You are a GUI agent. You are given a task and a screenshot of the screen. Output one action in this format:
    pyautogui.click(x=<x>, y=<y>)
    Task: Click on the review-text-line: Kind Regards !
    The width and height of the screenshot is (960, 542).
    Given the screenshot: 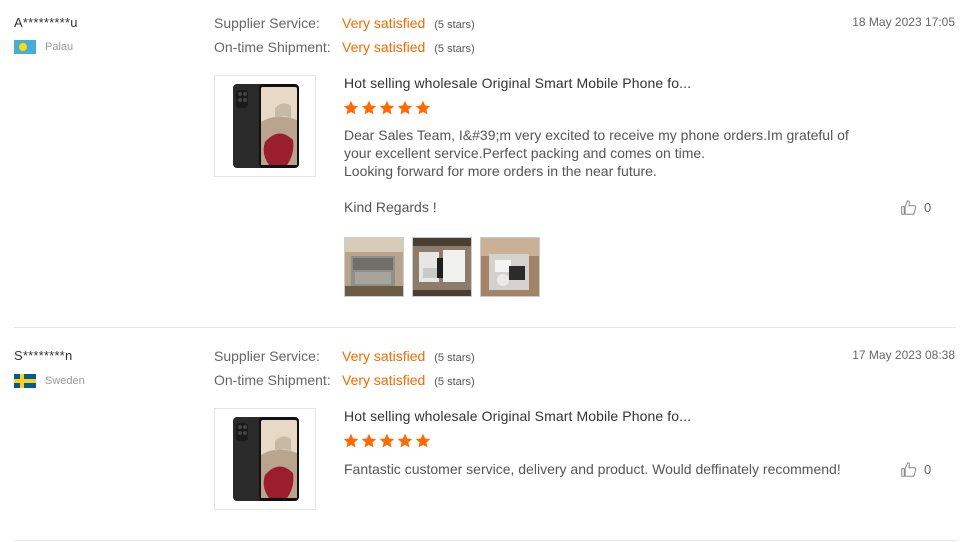 What is the action you would take?
    pyautogui.click(x=390, y=207)
    